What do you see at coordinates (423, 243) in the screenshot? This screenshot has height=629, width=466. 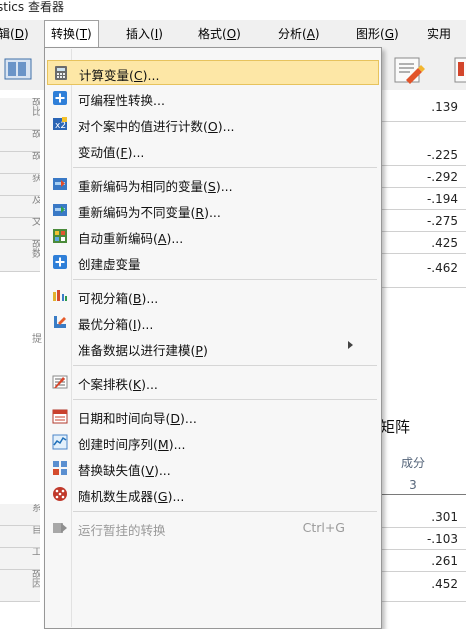 I see `table-cell: .425` at bounding box center [423, 243].